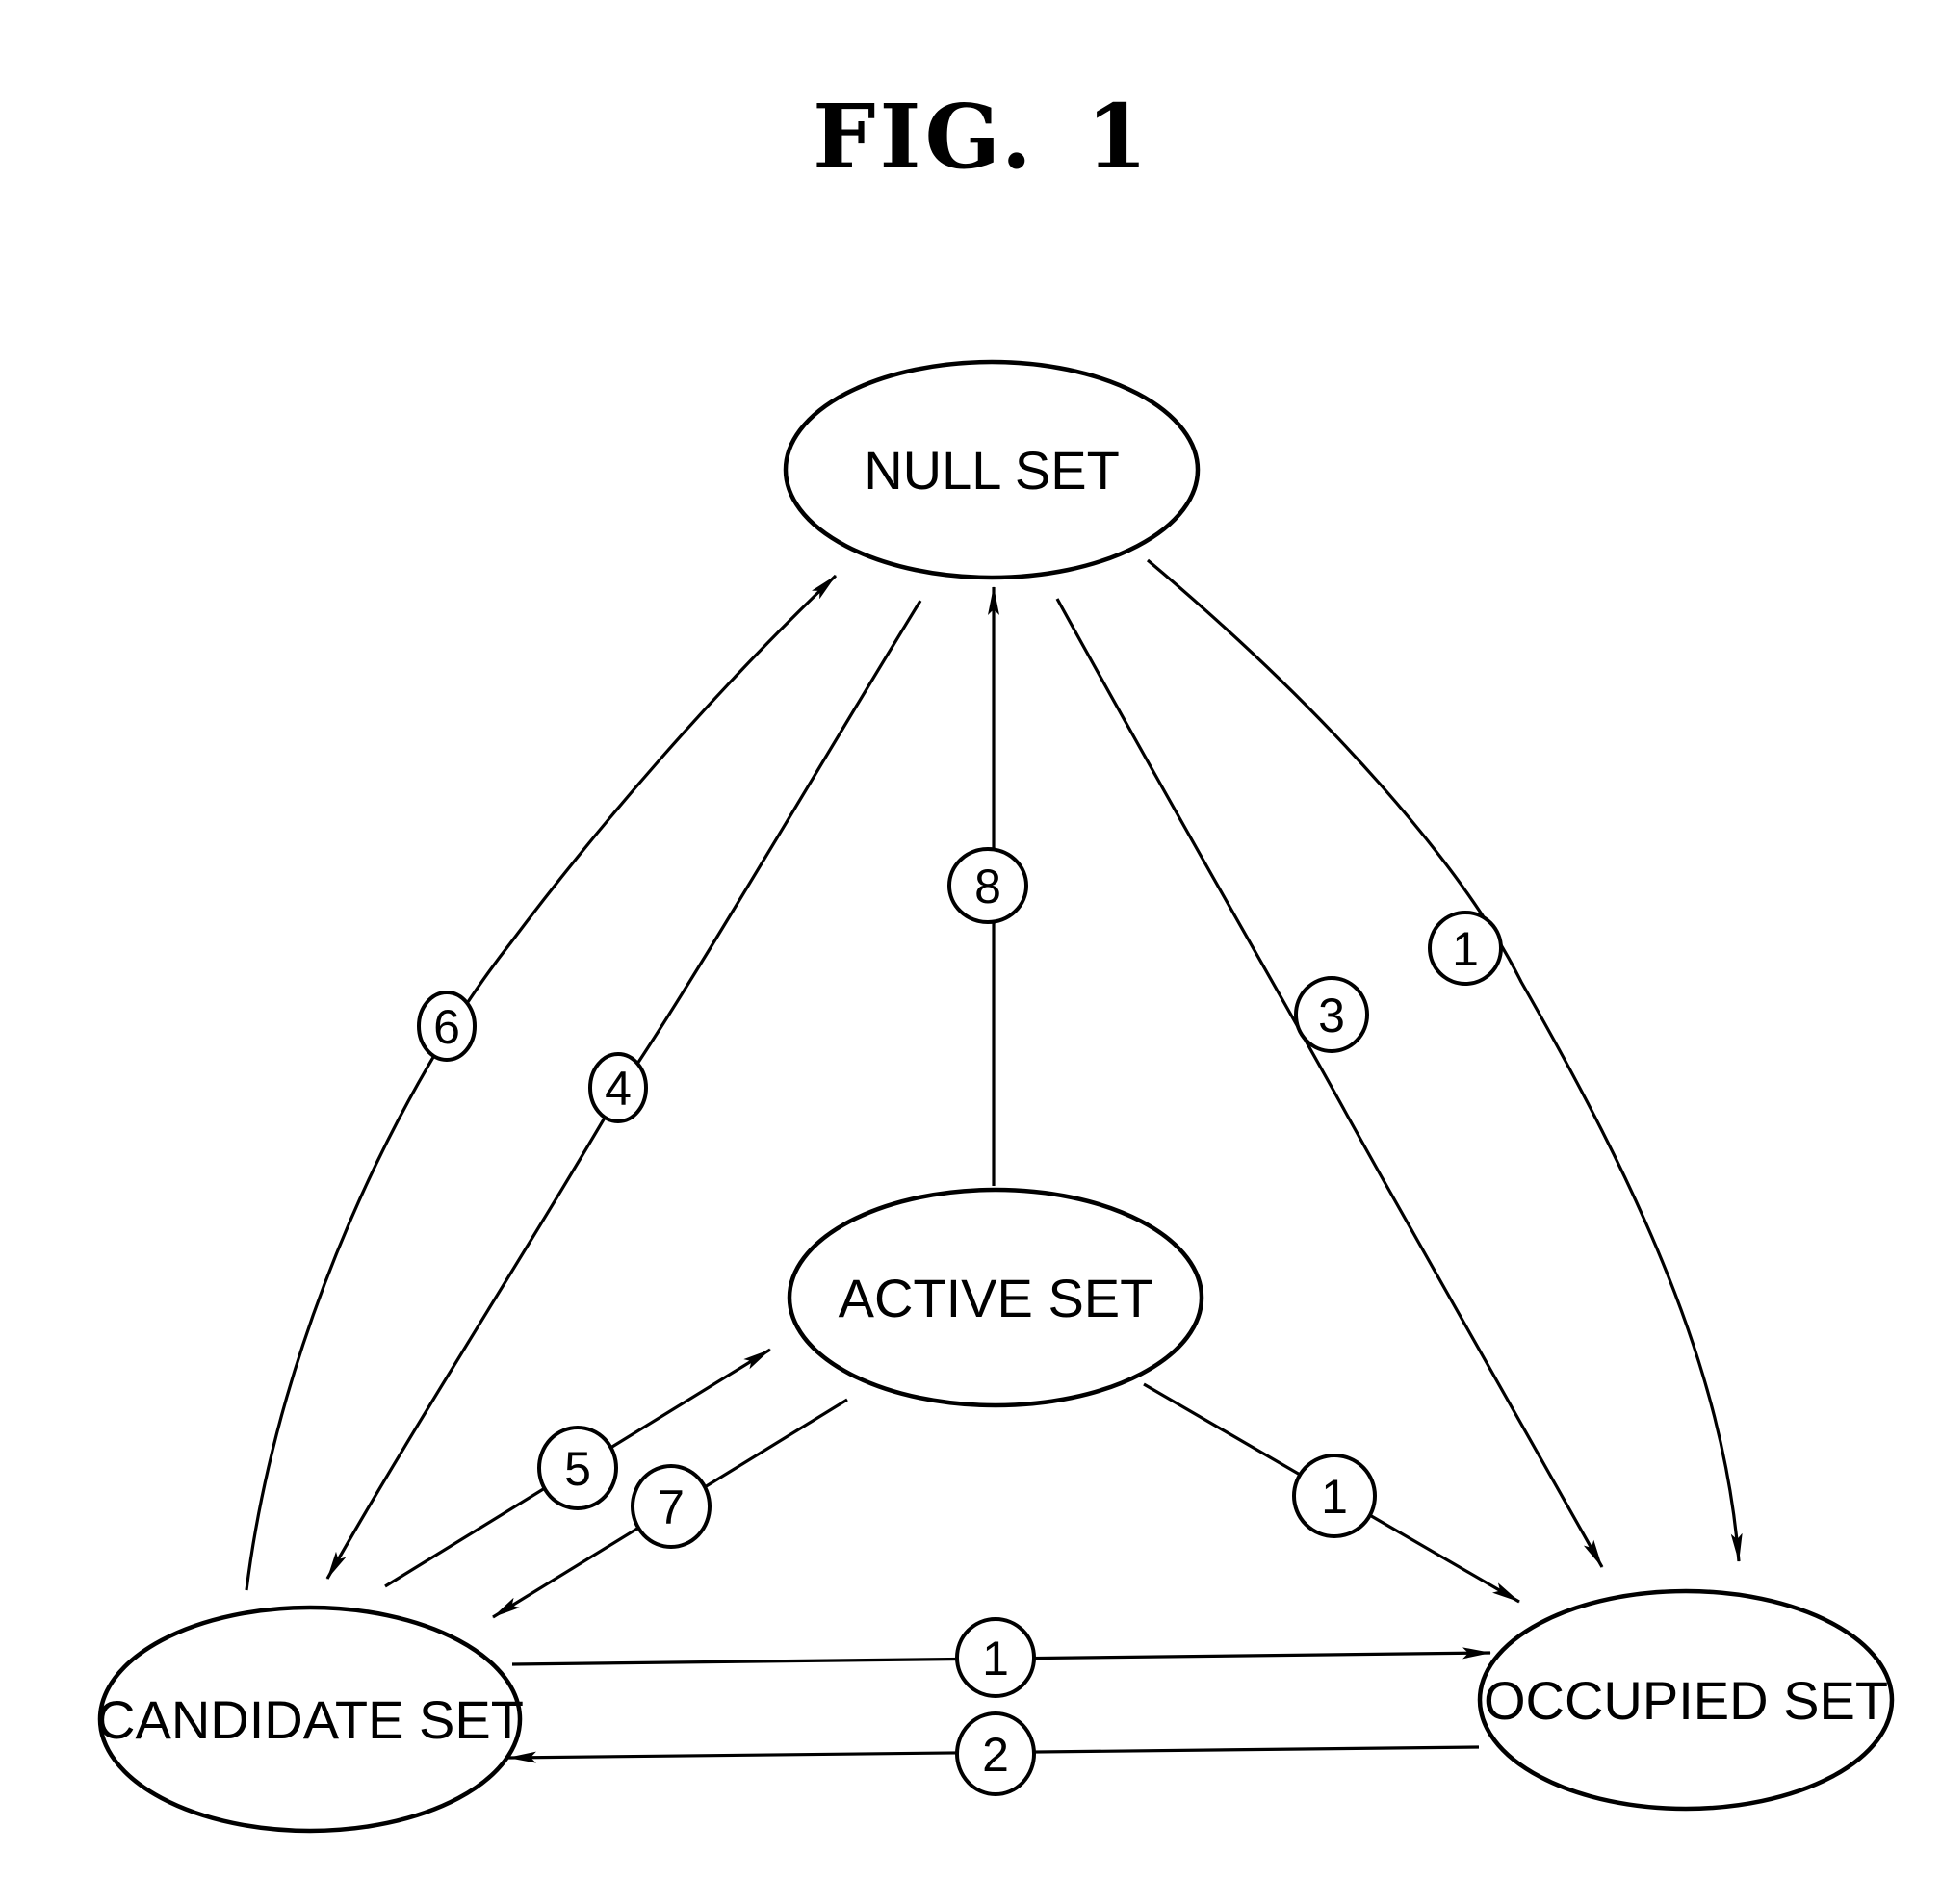  I want to click on svg-text: ACTIVE SET, so click(996, 1298).